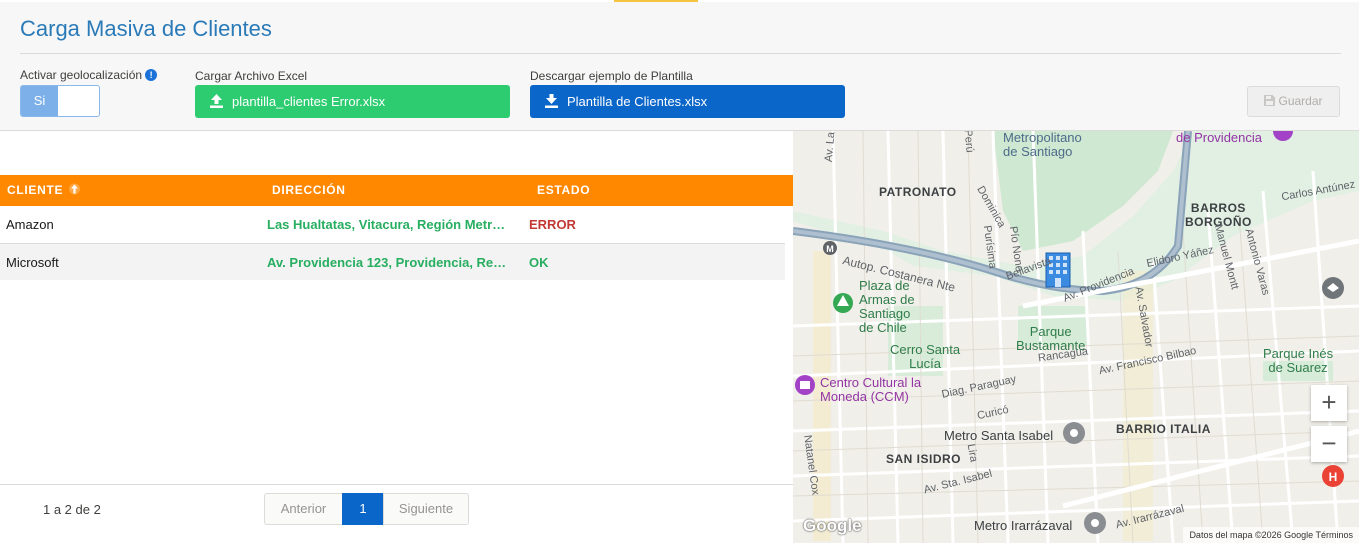  I want to click on cell-estado: OK, so click(539, 262).